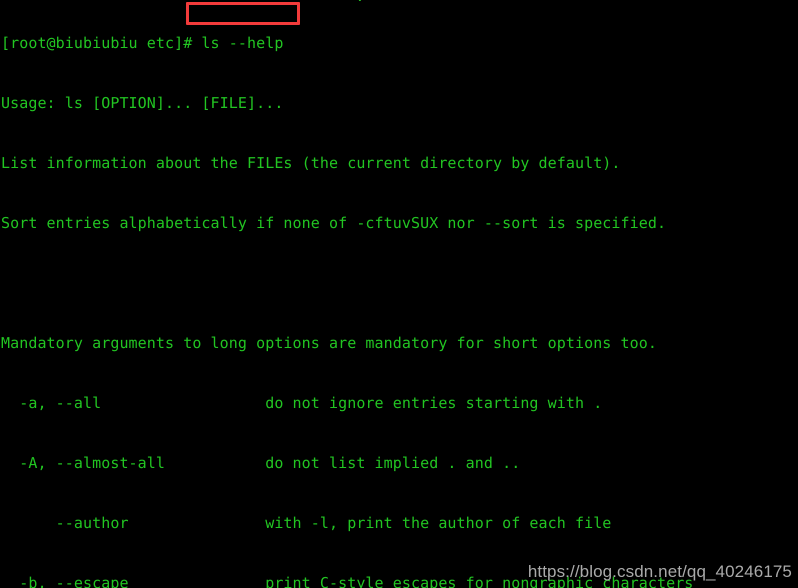 This screenshot has width=798, height=588. What do you see at coordinates (142, 43) in the screenshot?
I see `prompt-line: [root@biubiubiu etc]# ls --help` at bounding box center [142, 43].